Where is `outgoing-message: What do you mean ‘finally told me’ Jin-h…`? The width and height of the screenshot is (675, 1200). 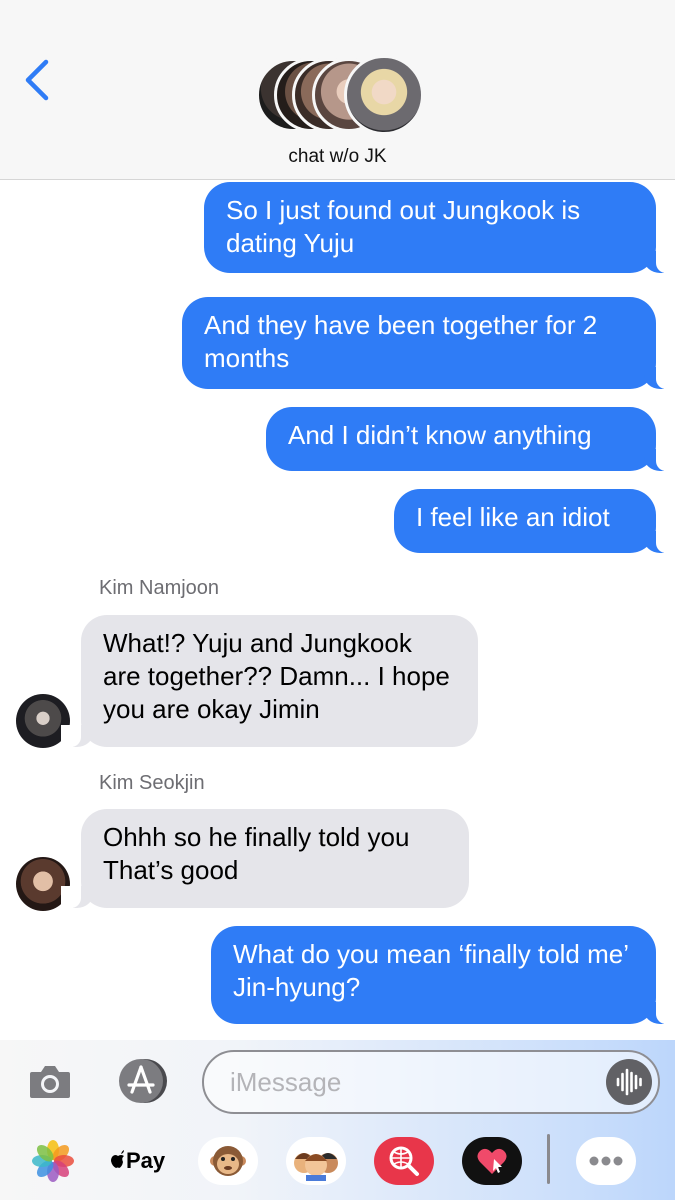 outgoing-message: What do you mean ‘finally told me’ Jin-h… is located at coordinates (443, 975).